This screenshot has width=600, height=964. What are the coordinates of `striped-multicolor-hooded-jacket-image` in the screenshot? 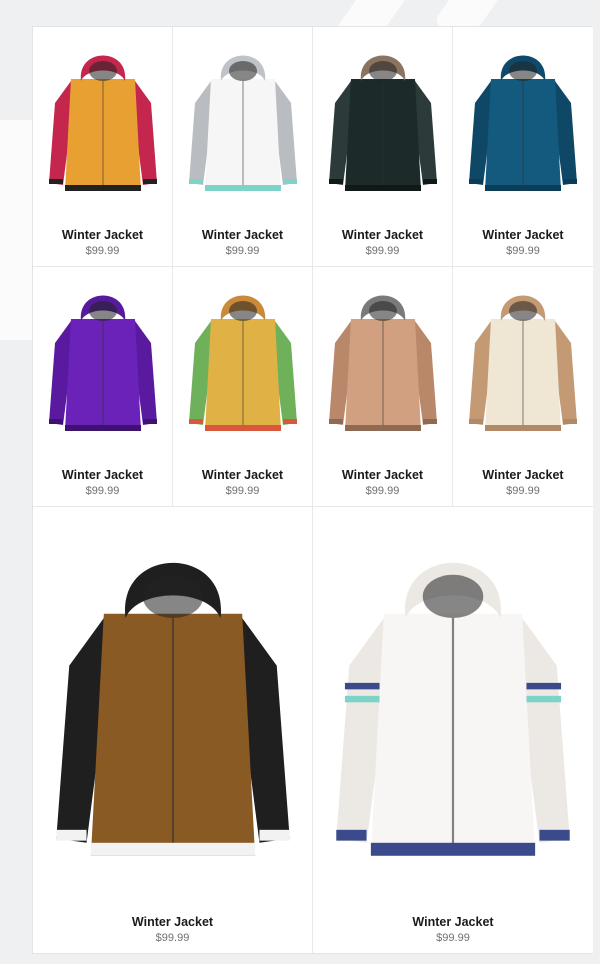 It's located at (242, 363).